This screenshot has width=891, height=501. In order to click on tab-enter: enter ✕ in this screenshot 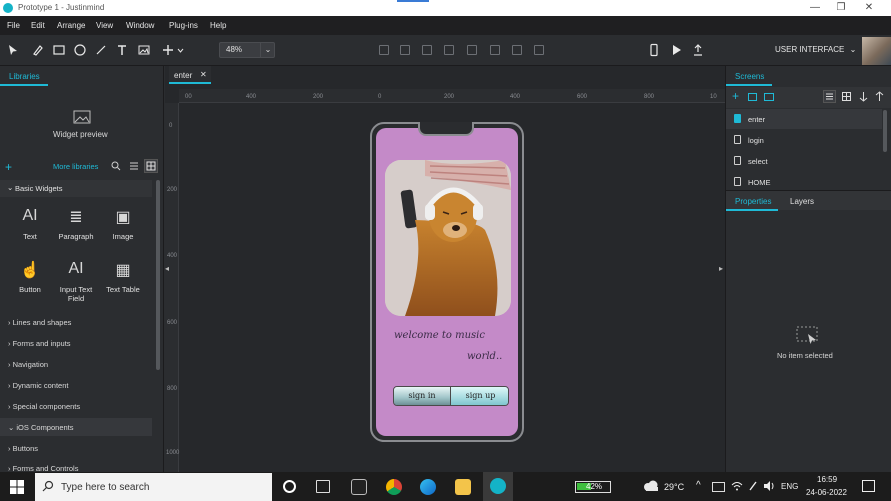, I will do `click(190, 75)`.